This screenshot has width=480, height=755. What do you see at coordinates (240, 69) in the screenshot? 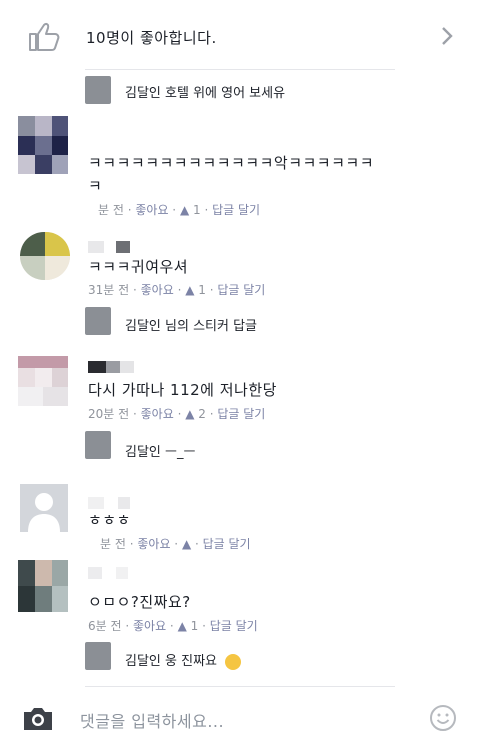
I see `divider` at bounding box center [240, 69].